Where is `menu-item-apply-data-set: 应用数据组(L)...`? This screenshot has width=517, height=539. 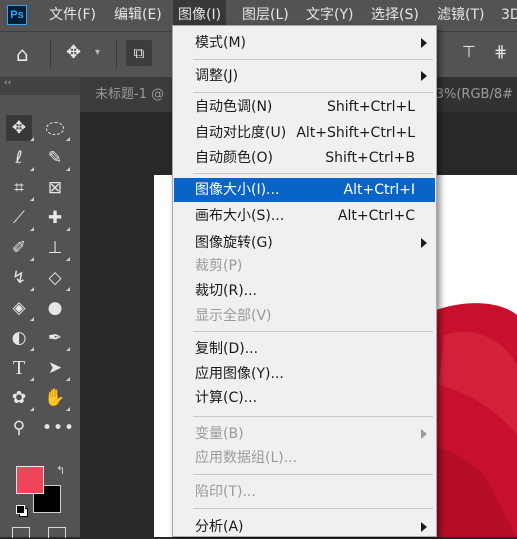 menu-item-apply-data-set: 应用数据组(L)... is located at coordinates (304, 458).